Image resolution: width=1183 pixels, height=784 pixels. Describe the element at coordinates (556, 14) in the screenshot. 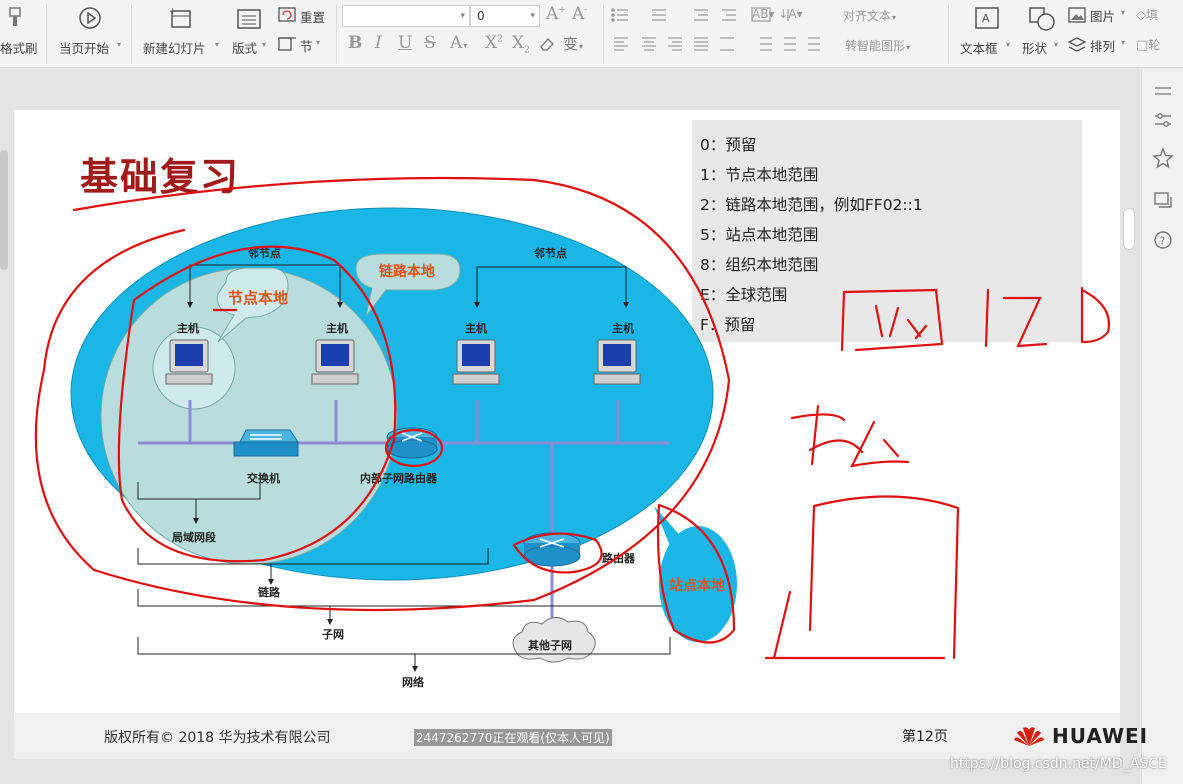

I see `grow-font-button: A+` at that location.